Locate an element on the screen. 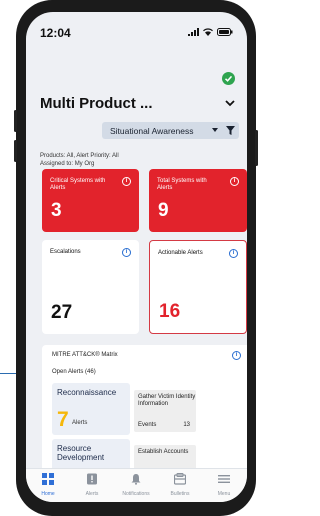  technique-name: Establish Accounts is located at coordinates (163, 452).